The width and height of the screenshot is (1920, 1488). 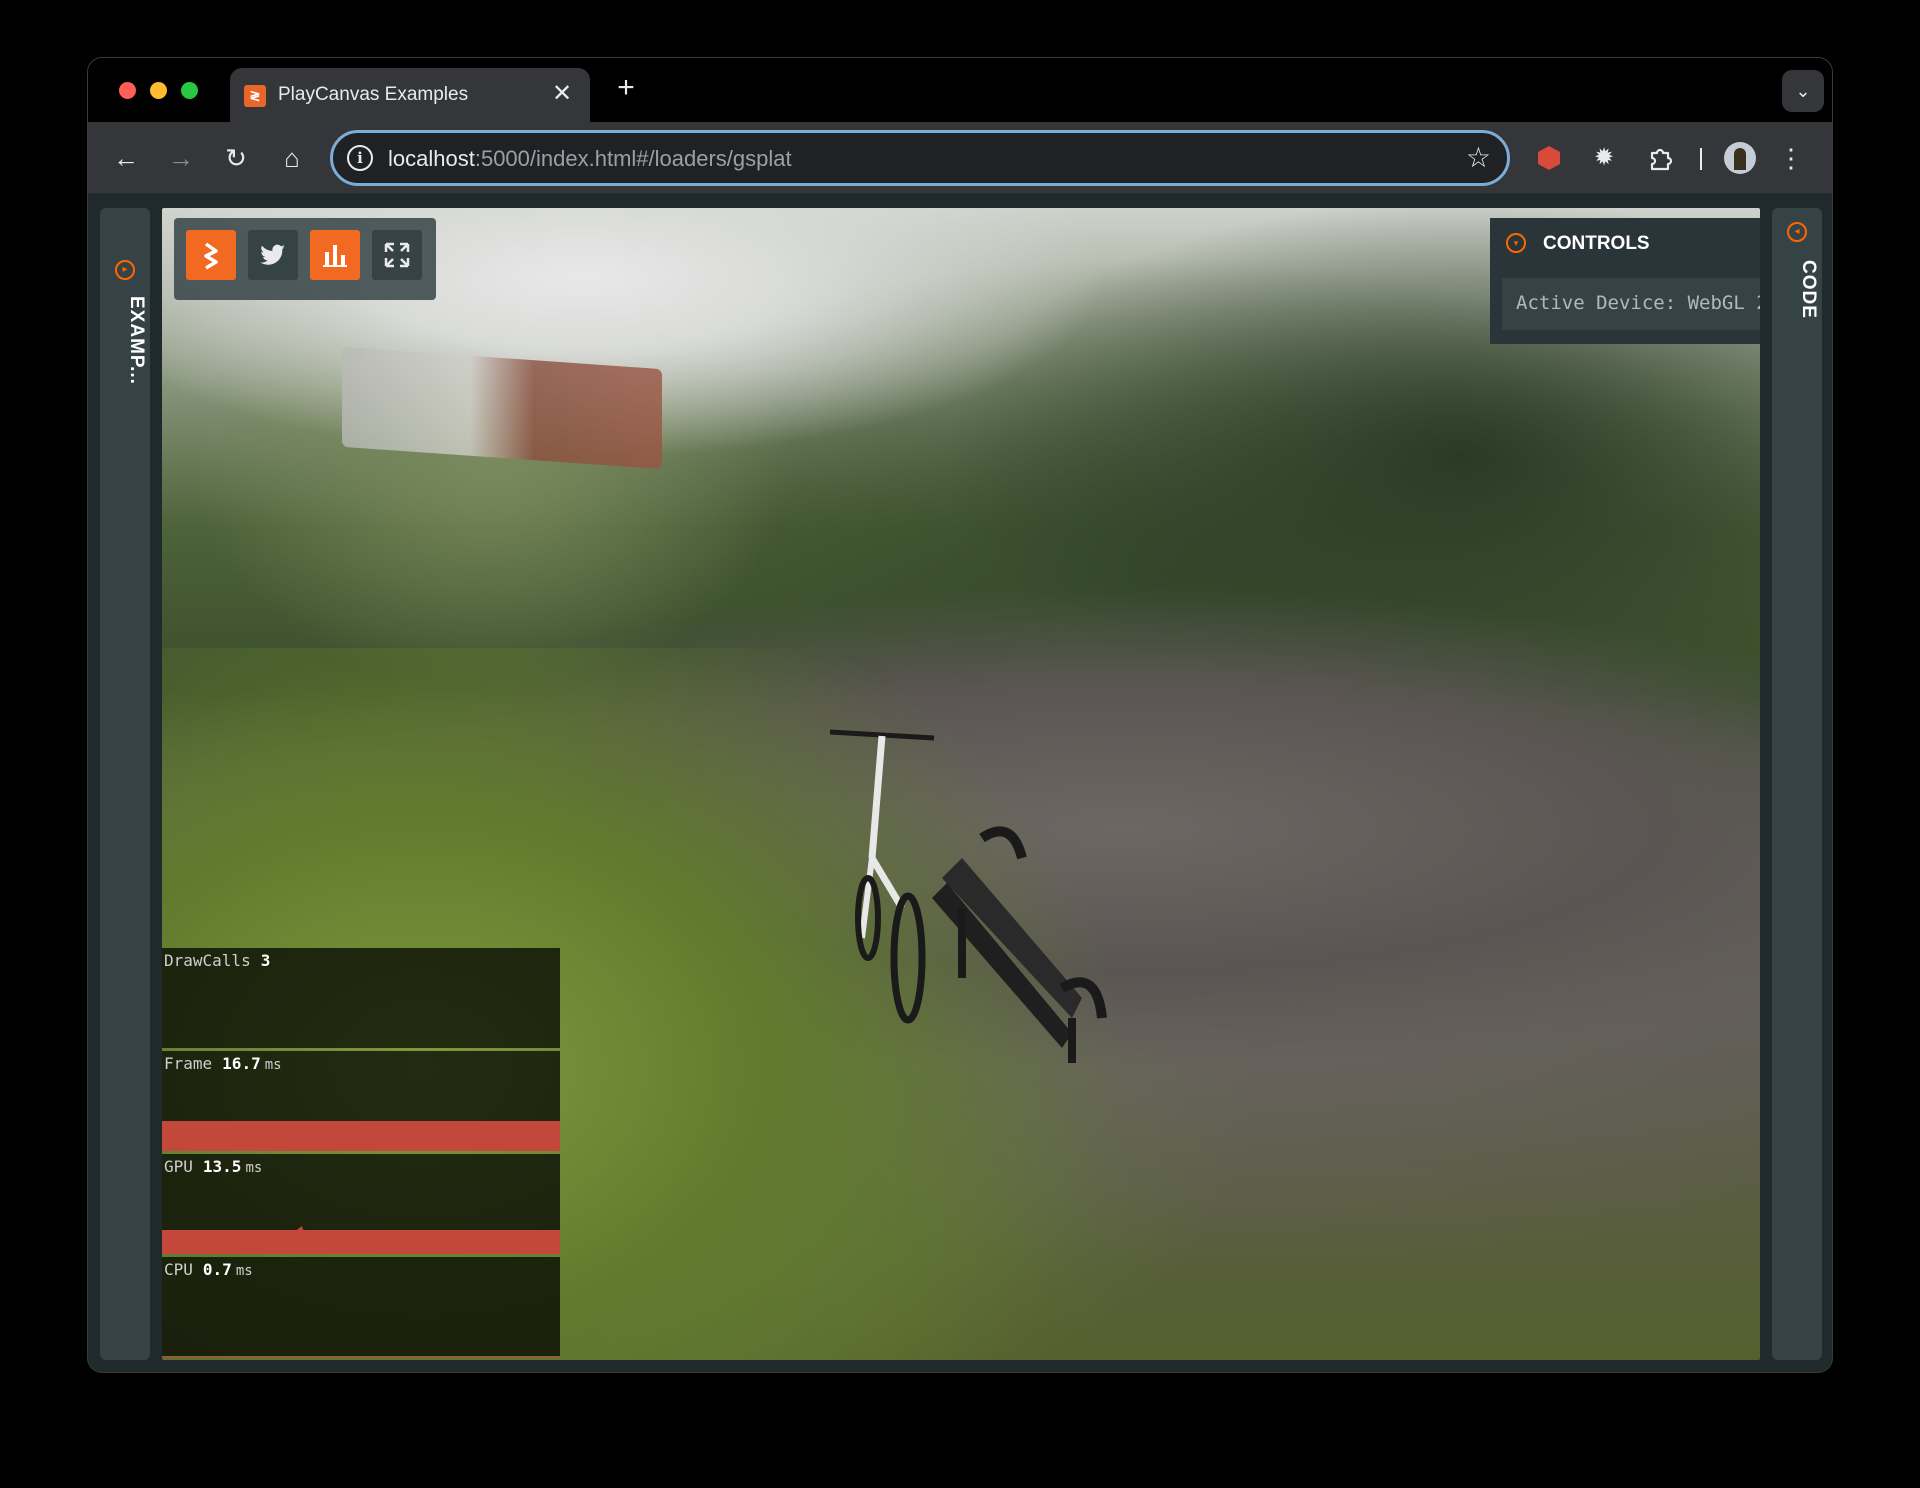 I want to click on stat-value: 16.7, so click(x=241, y=1063).